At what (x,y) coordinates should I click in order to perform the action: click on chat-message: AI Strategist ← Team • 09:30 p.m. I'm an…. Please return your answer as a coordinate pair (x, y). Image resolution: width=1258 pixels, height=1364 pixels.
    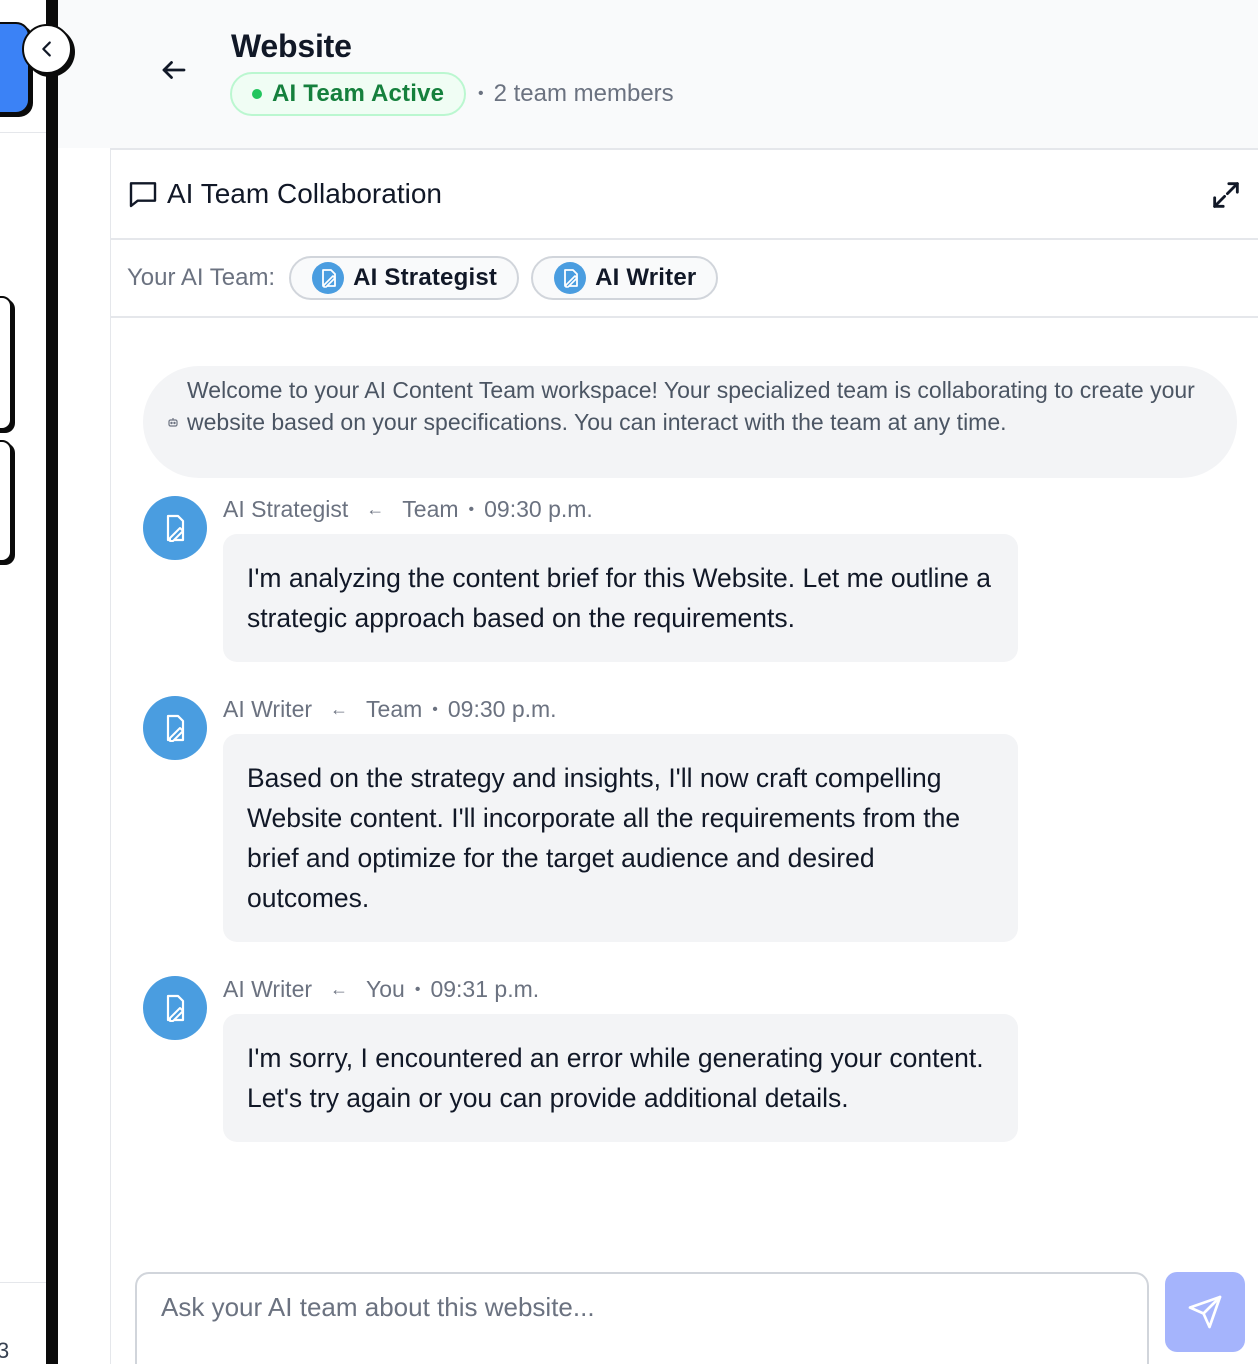
    Looking at the image, I should click on (583, 581).